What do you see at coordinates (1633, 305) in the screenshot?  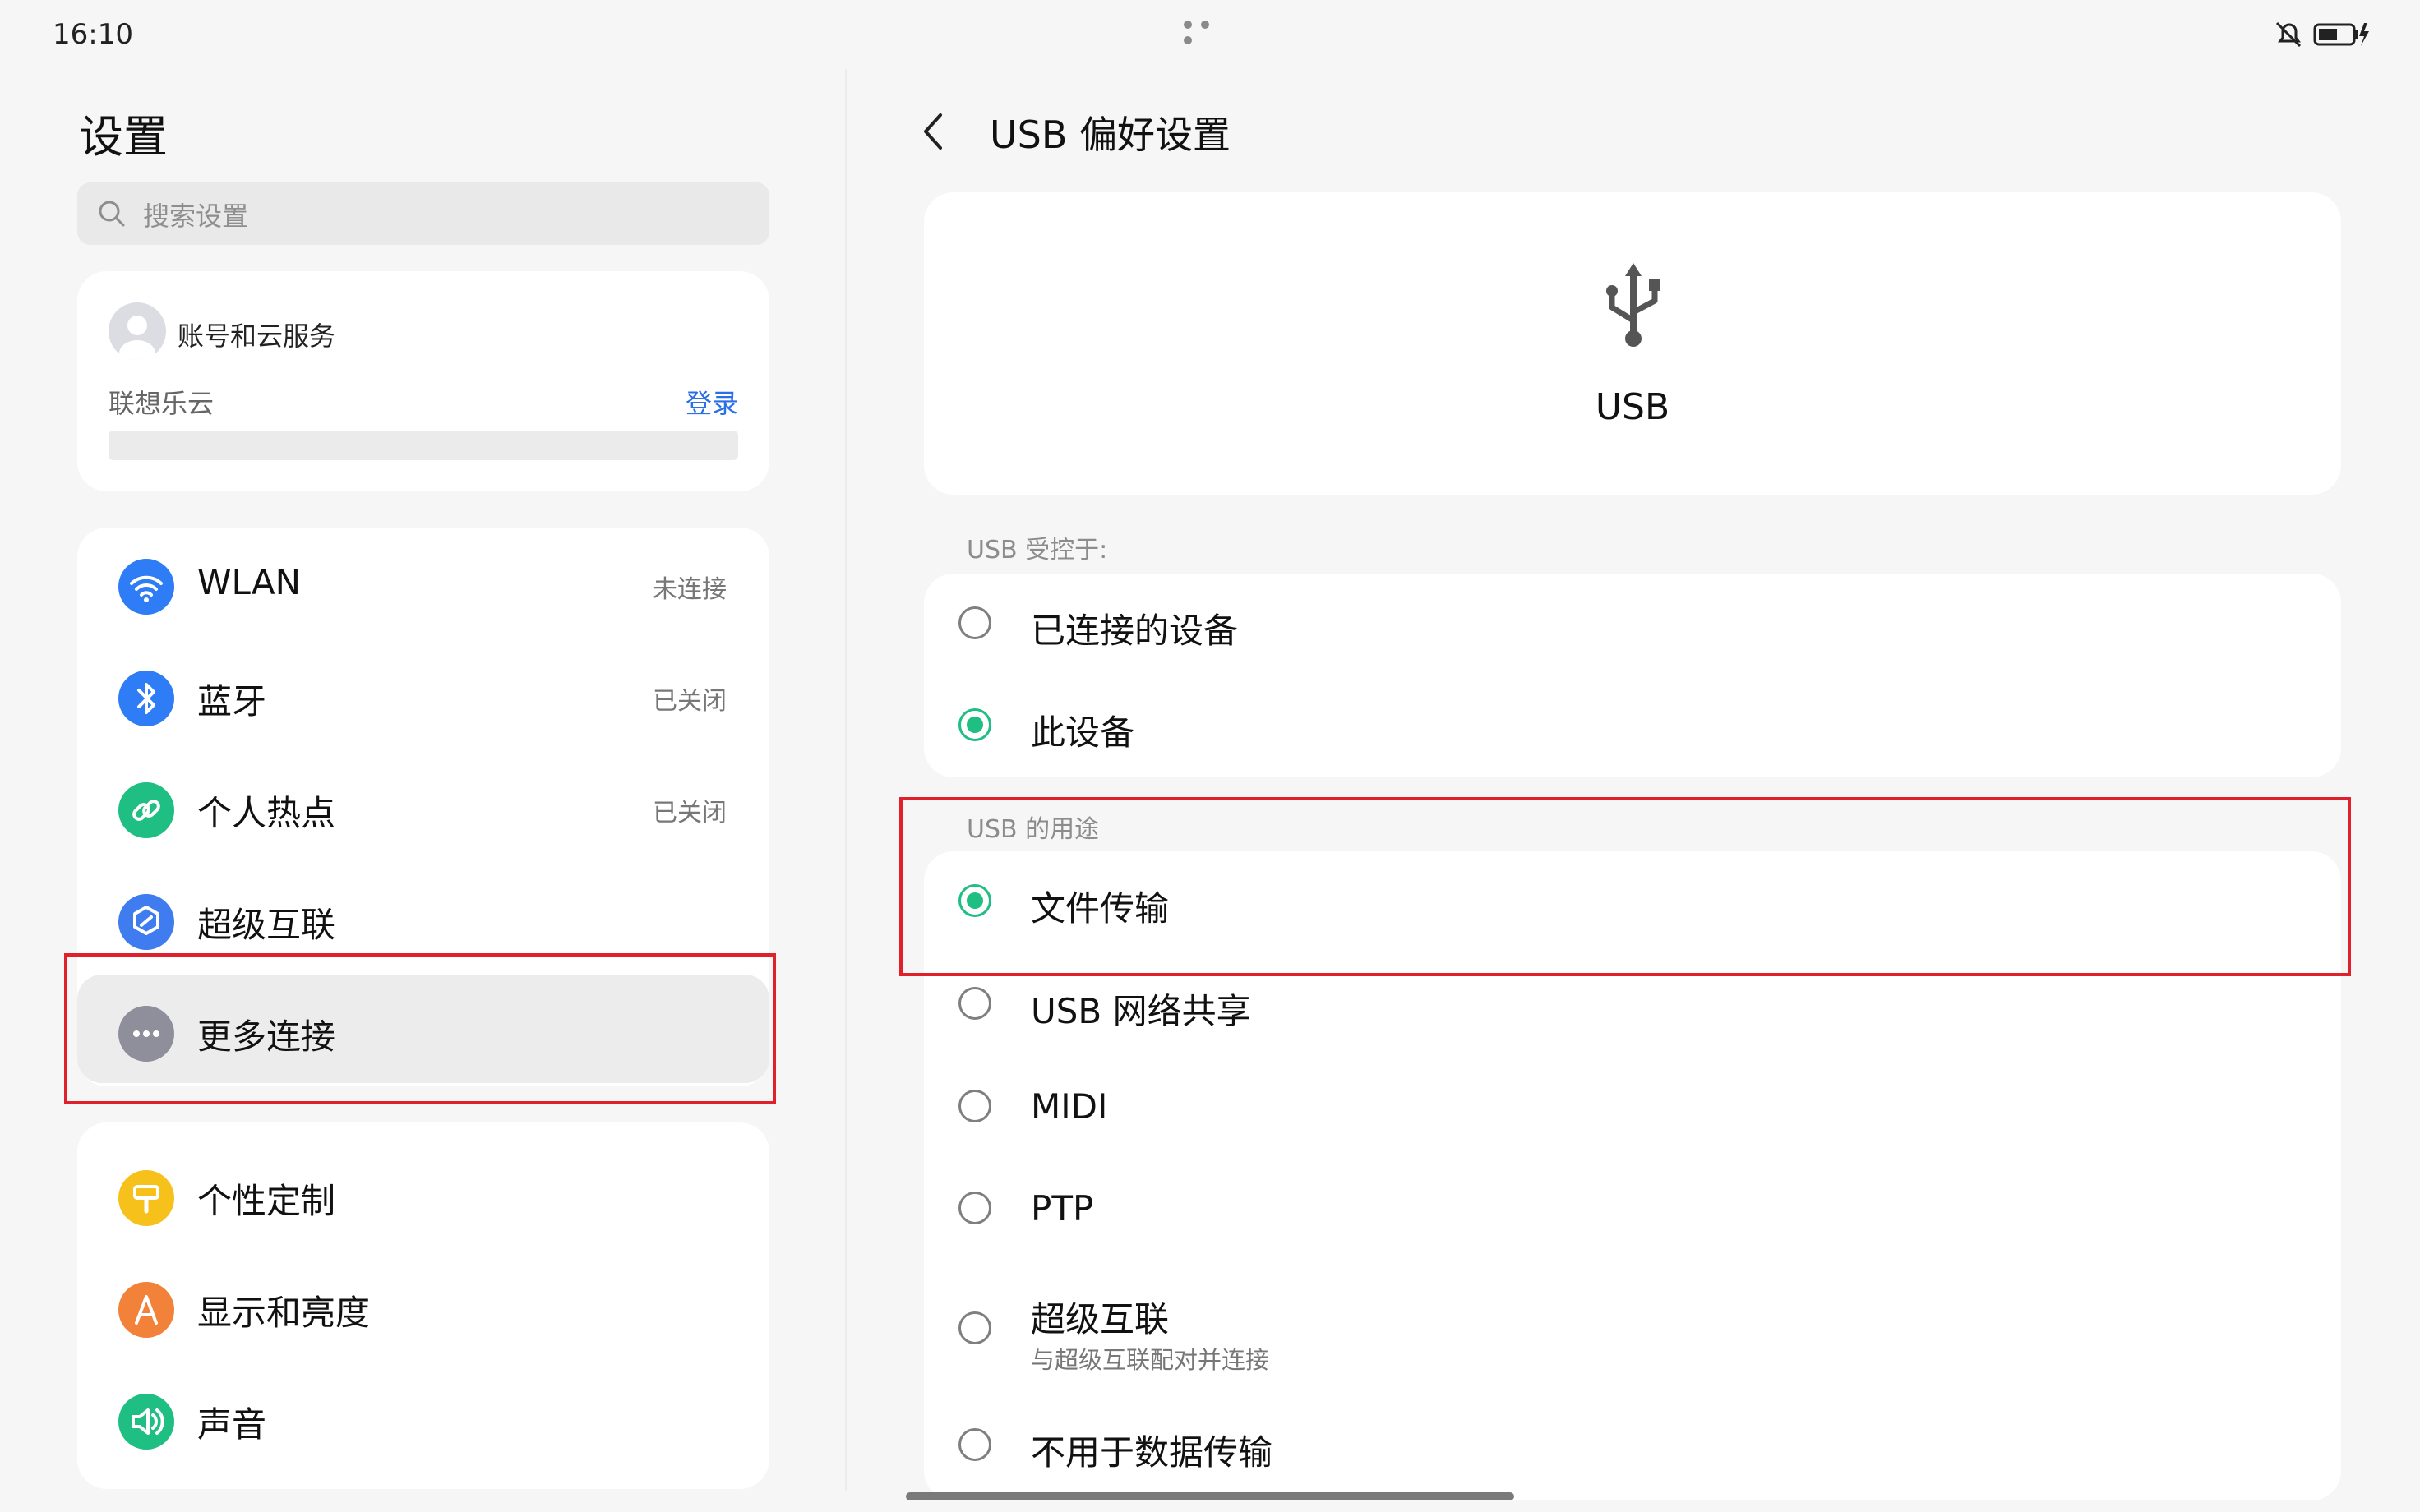 I see `usb-icon` at bounding box center [1633, 305].